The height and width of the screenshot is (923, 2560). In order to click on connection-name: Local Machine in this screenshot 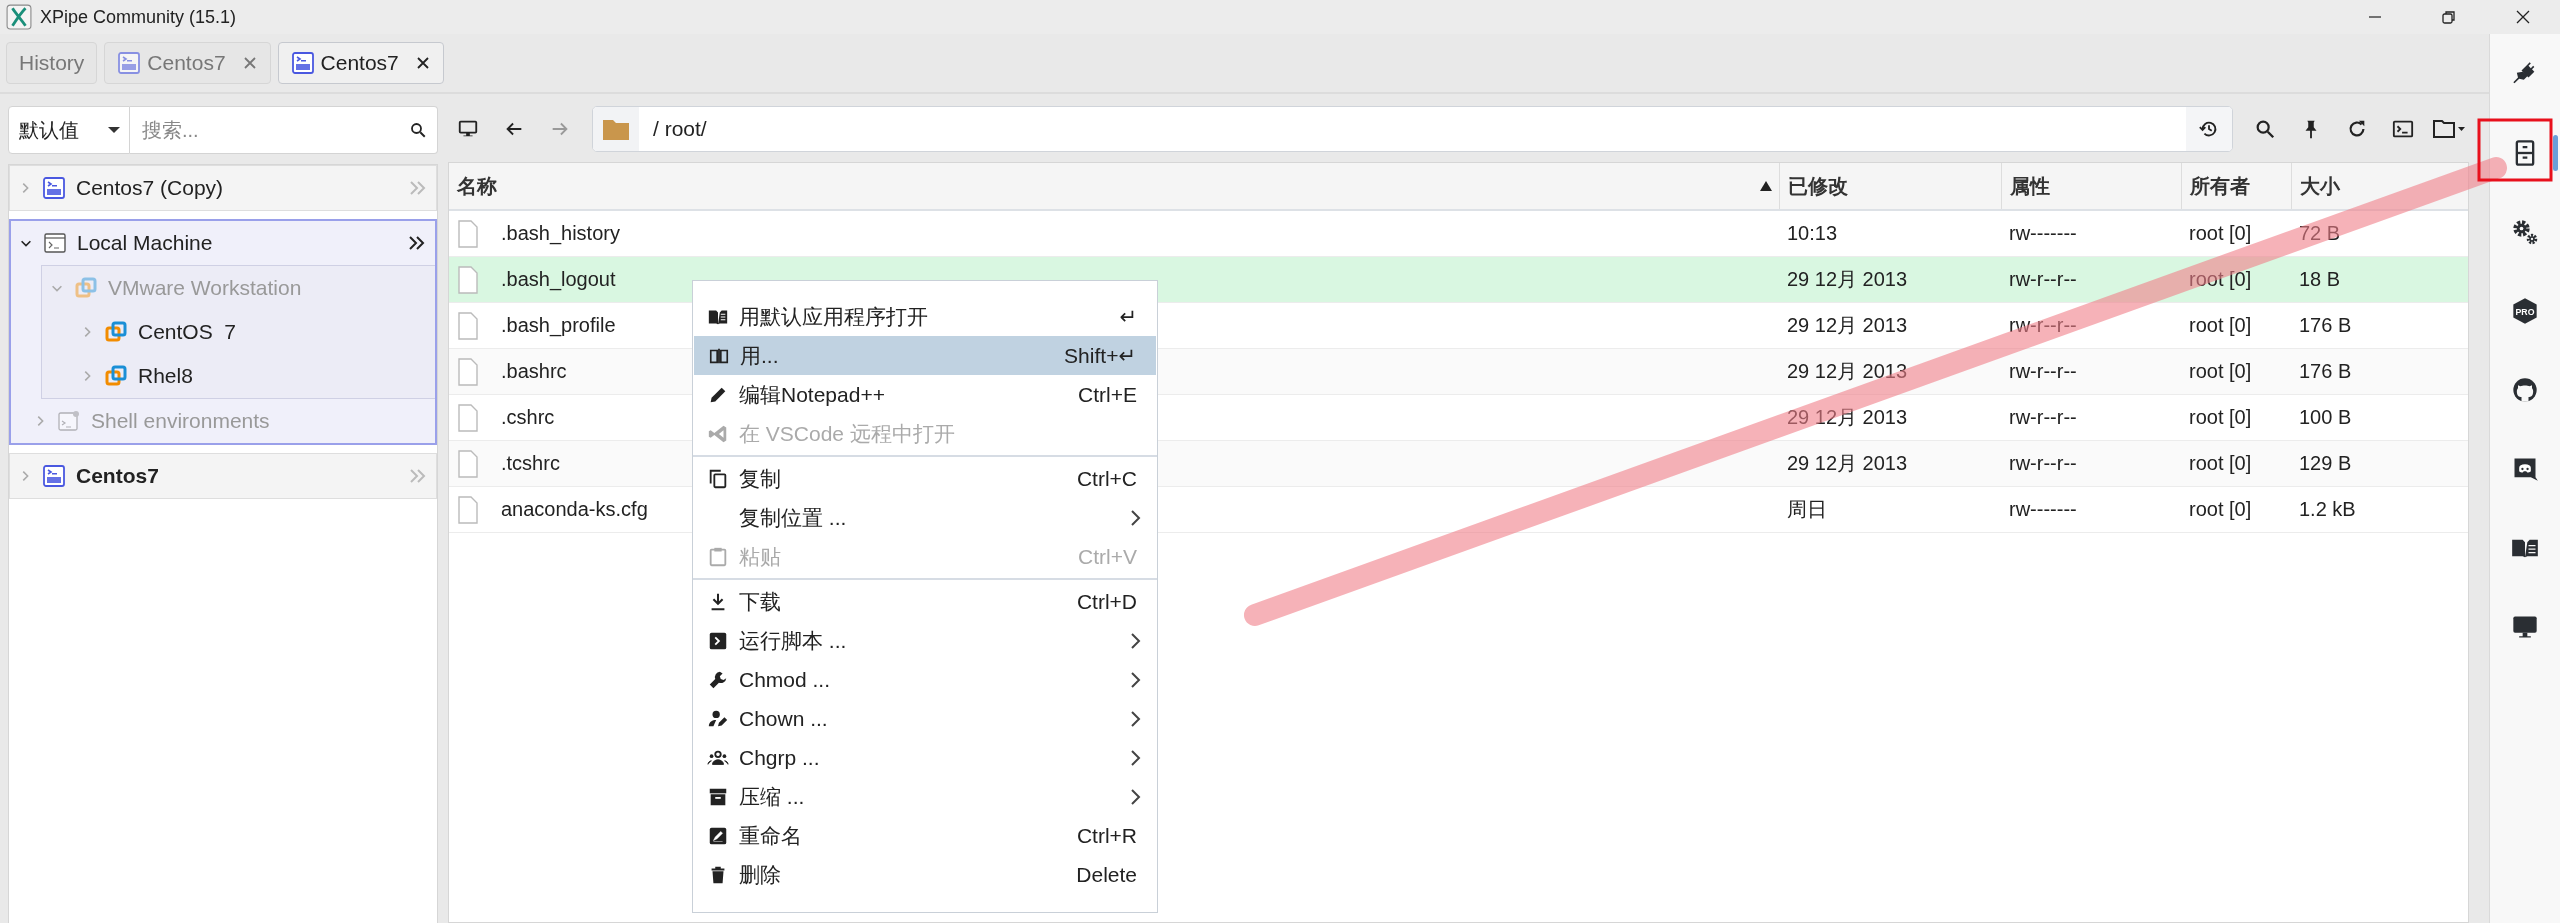, I will do `click(145, 243)`.